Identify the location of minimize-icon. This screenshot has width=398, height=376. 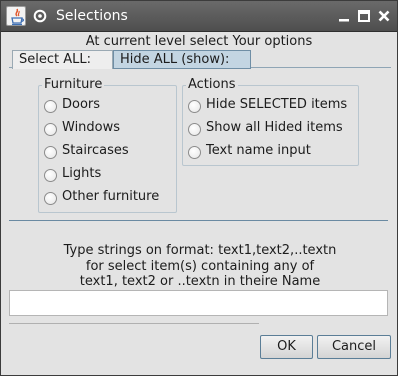
(344, 16).